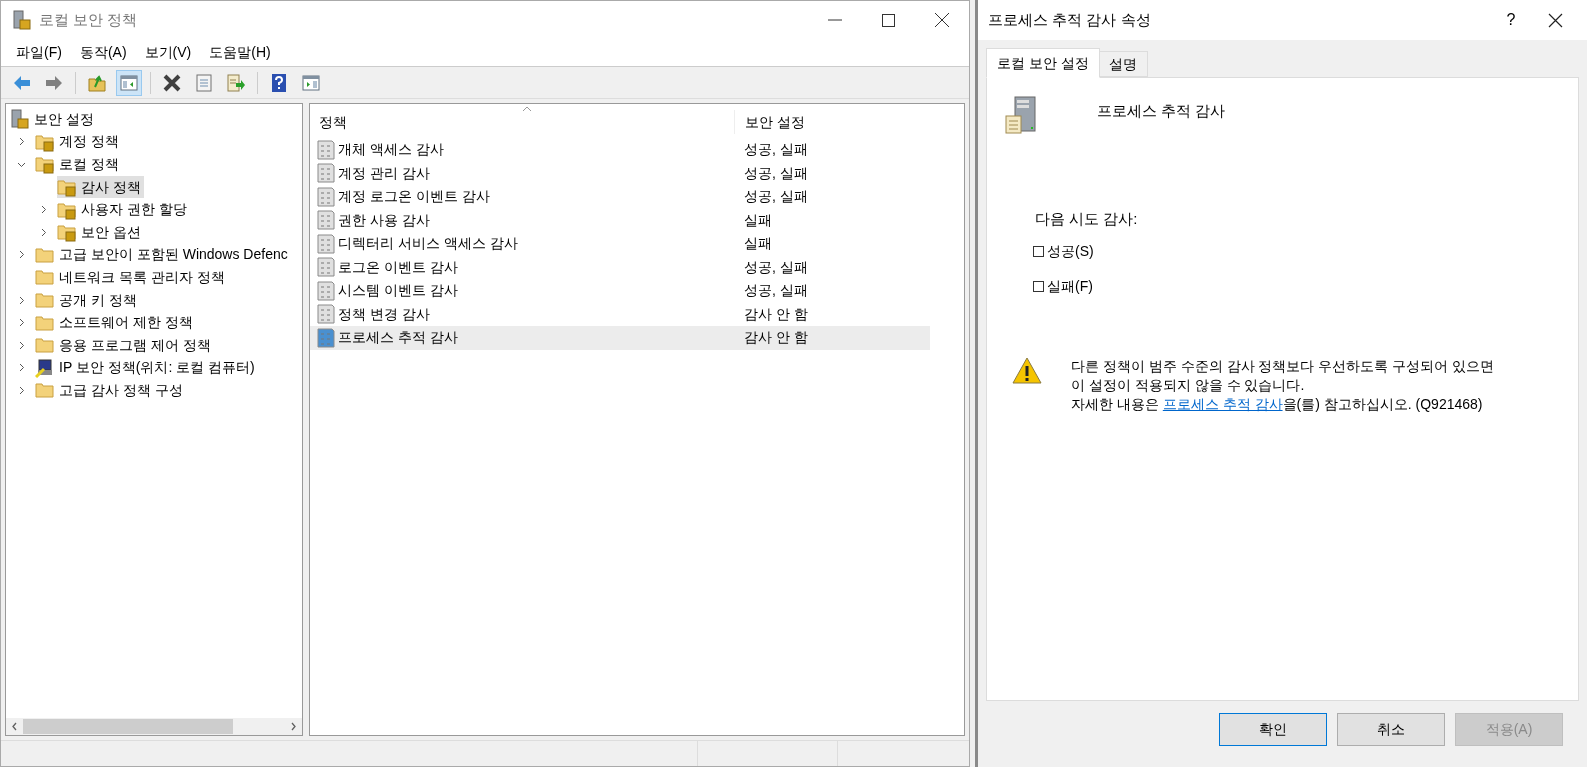  I want to click on tree-item: 계정 정책, so click(78, 141).